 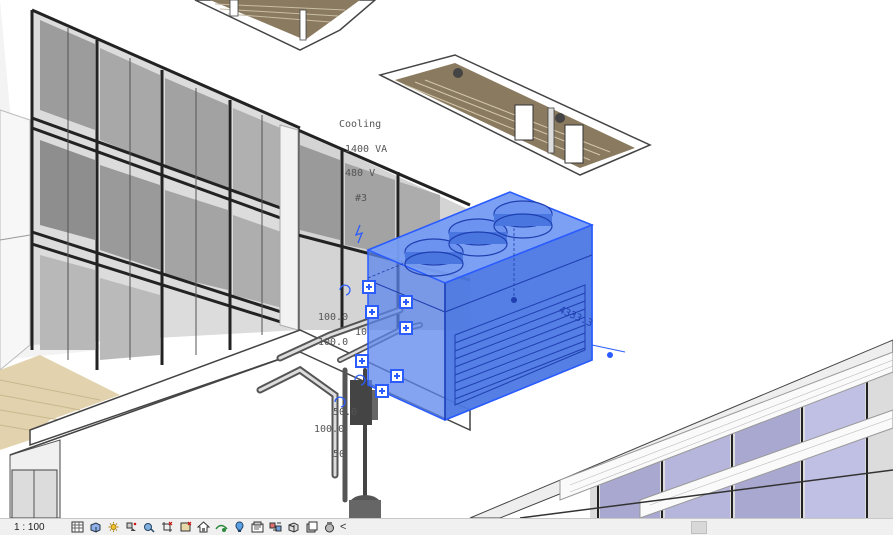 I want to click on unlocked-3d-view-icon, so click(x=203, y=527).